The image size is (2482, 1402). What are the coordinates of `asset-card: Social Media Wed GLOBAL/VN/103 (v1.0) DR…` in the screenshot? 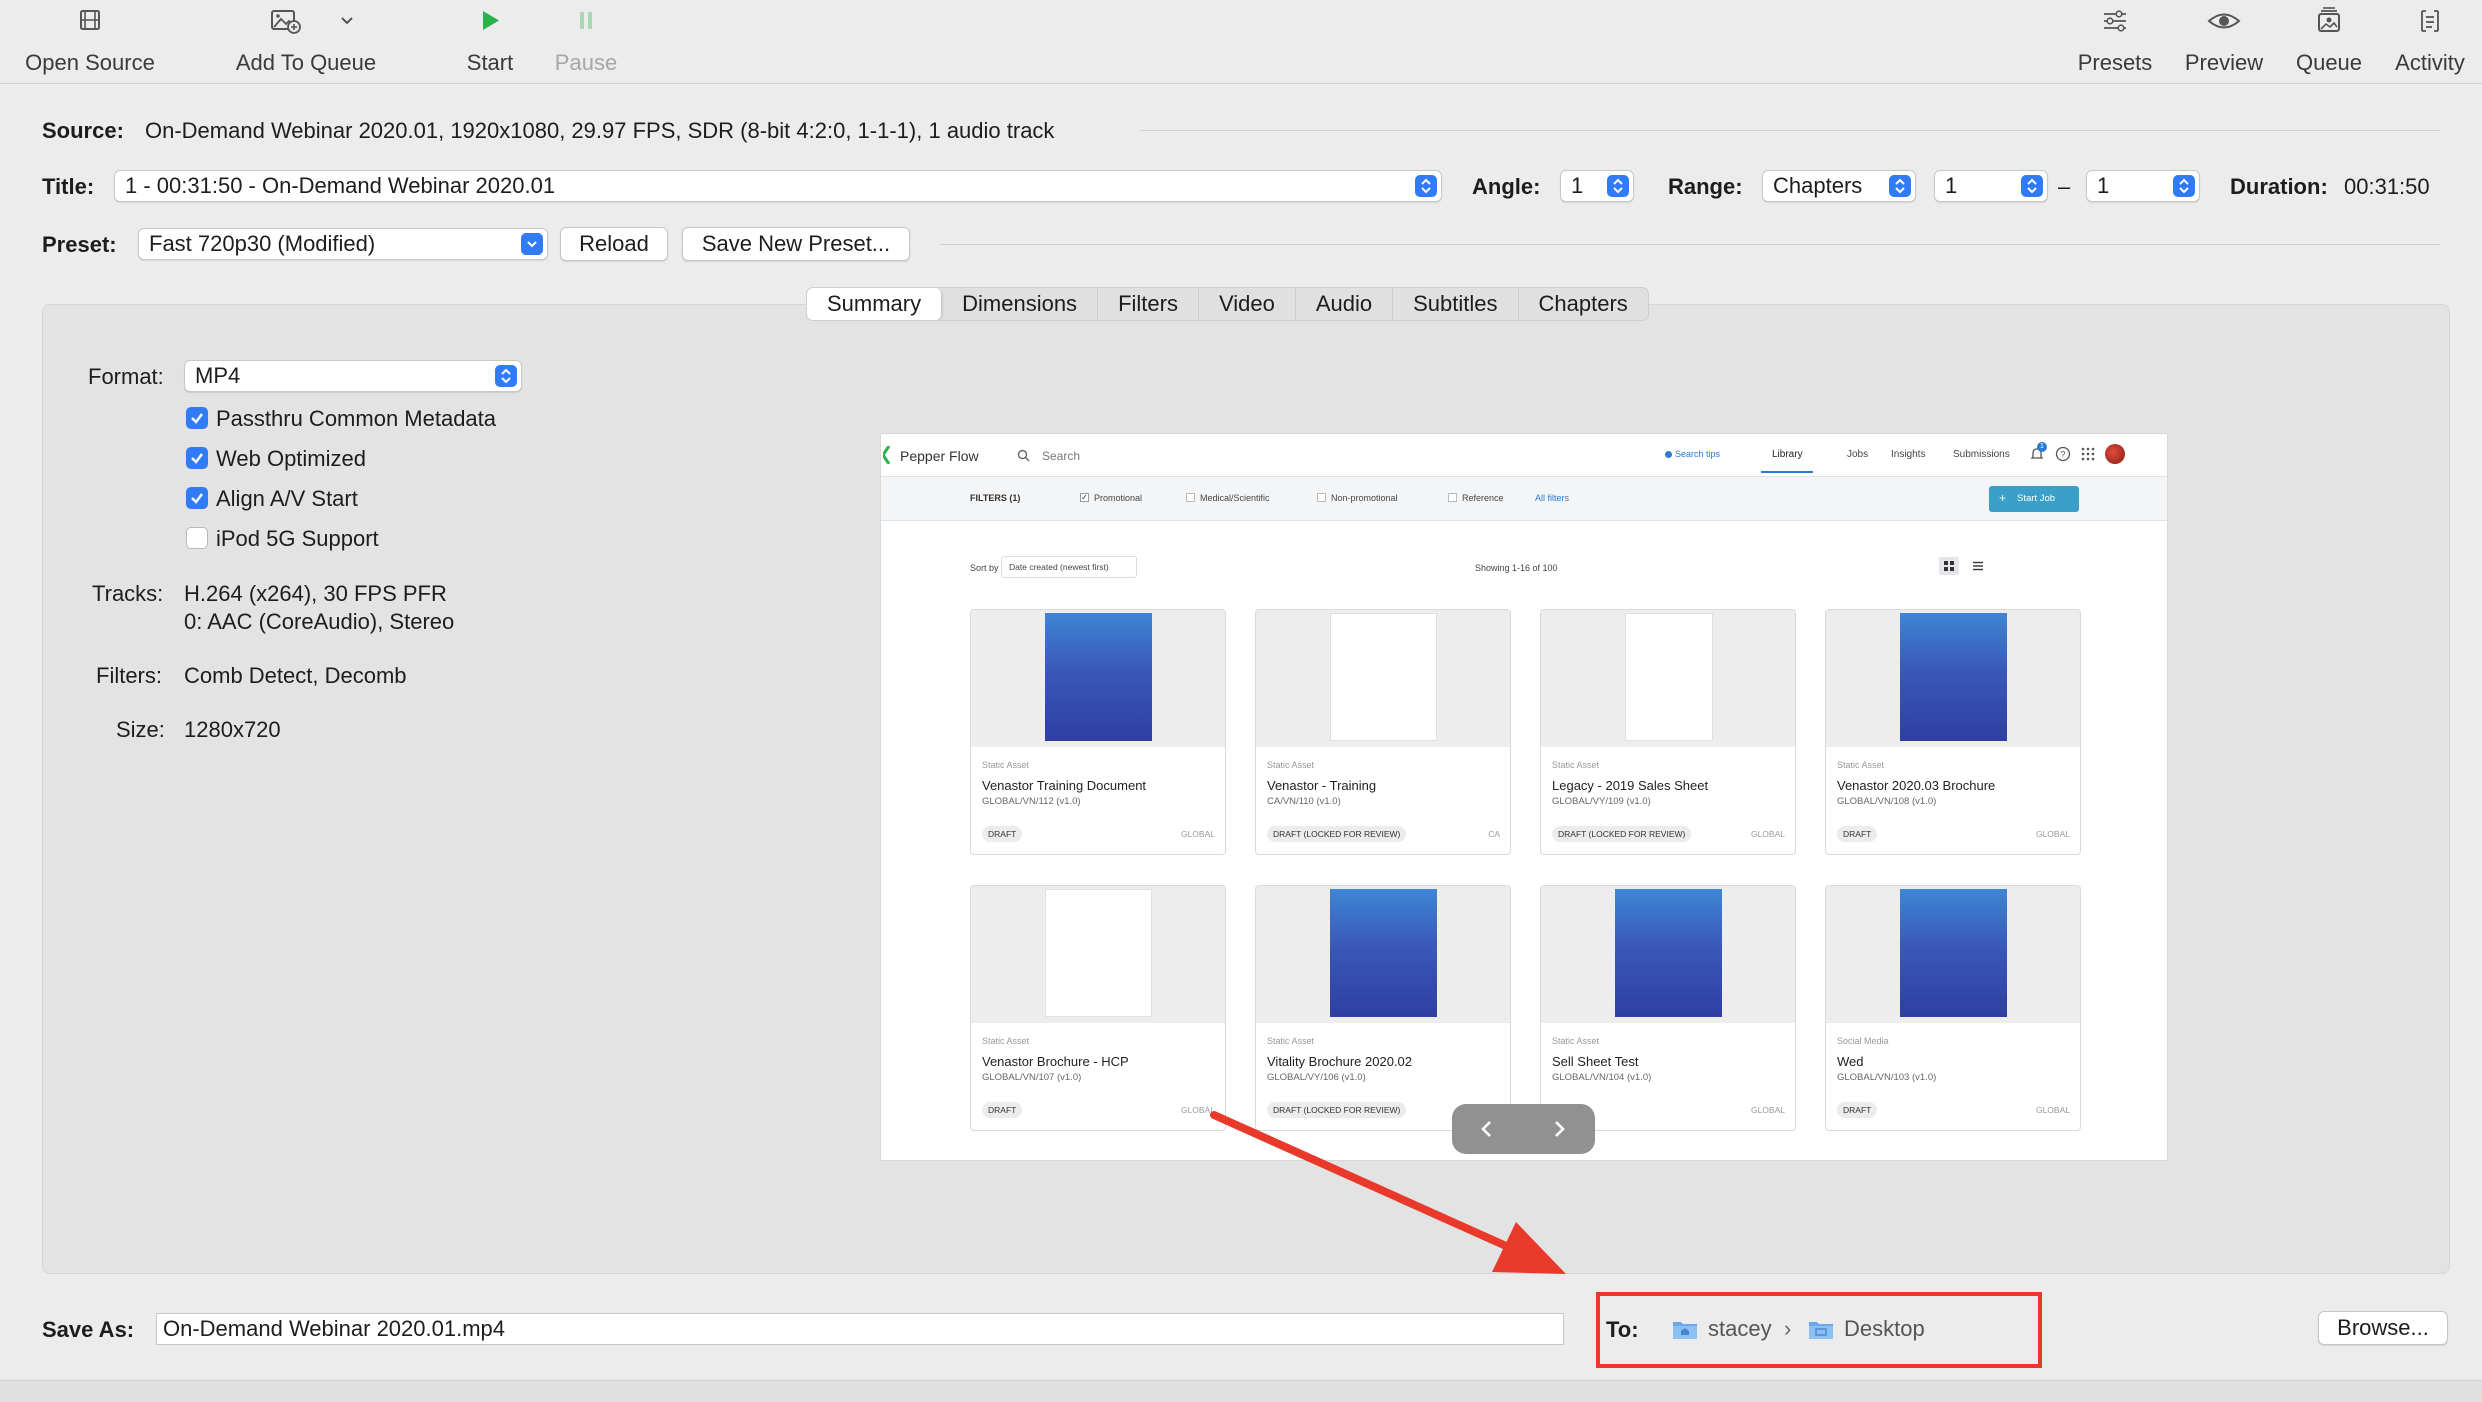 It's located at (1953, 1008).